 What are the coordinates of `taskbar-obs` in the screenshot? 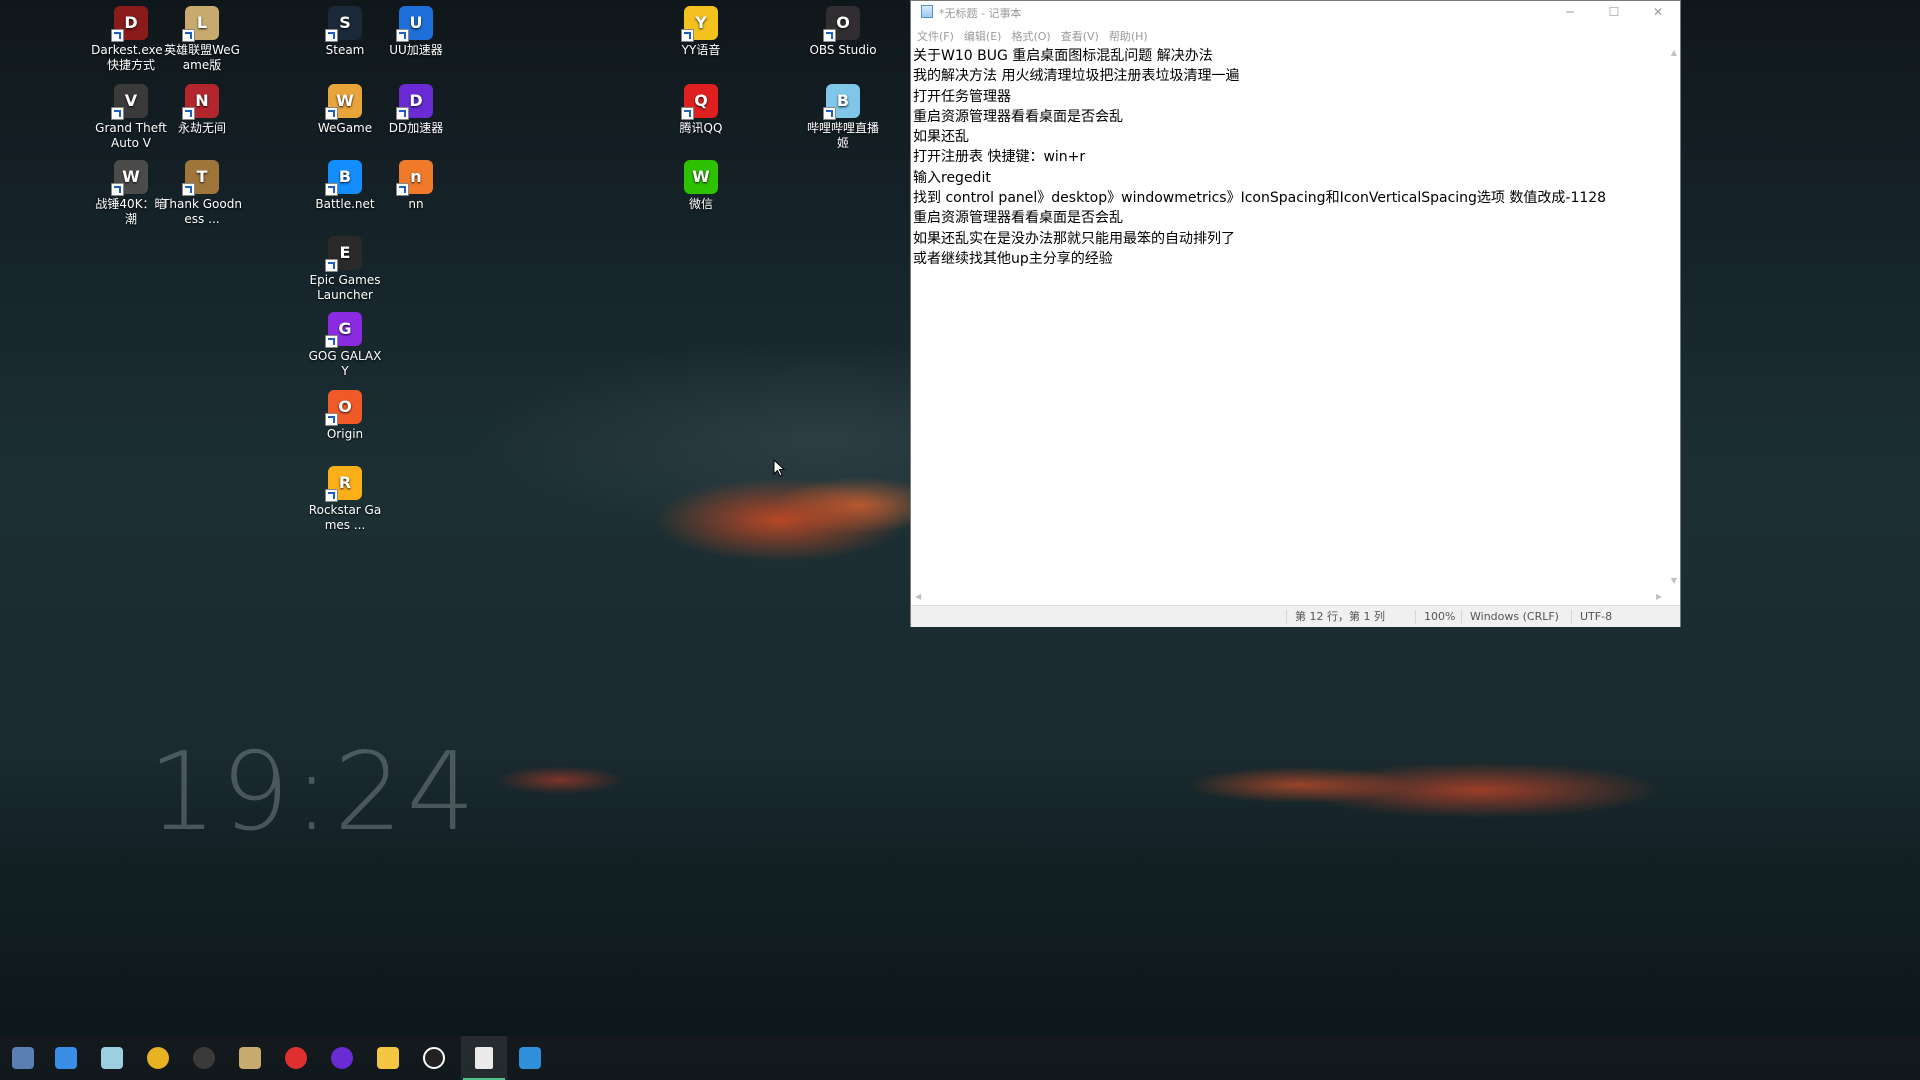 It's located at (204, 1058).